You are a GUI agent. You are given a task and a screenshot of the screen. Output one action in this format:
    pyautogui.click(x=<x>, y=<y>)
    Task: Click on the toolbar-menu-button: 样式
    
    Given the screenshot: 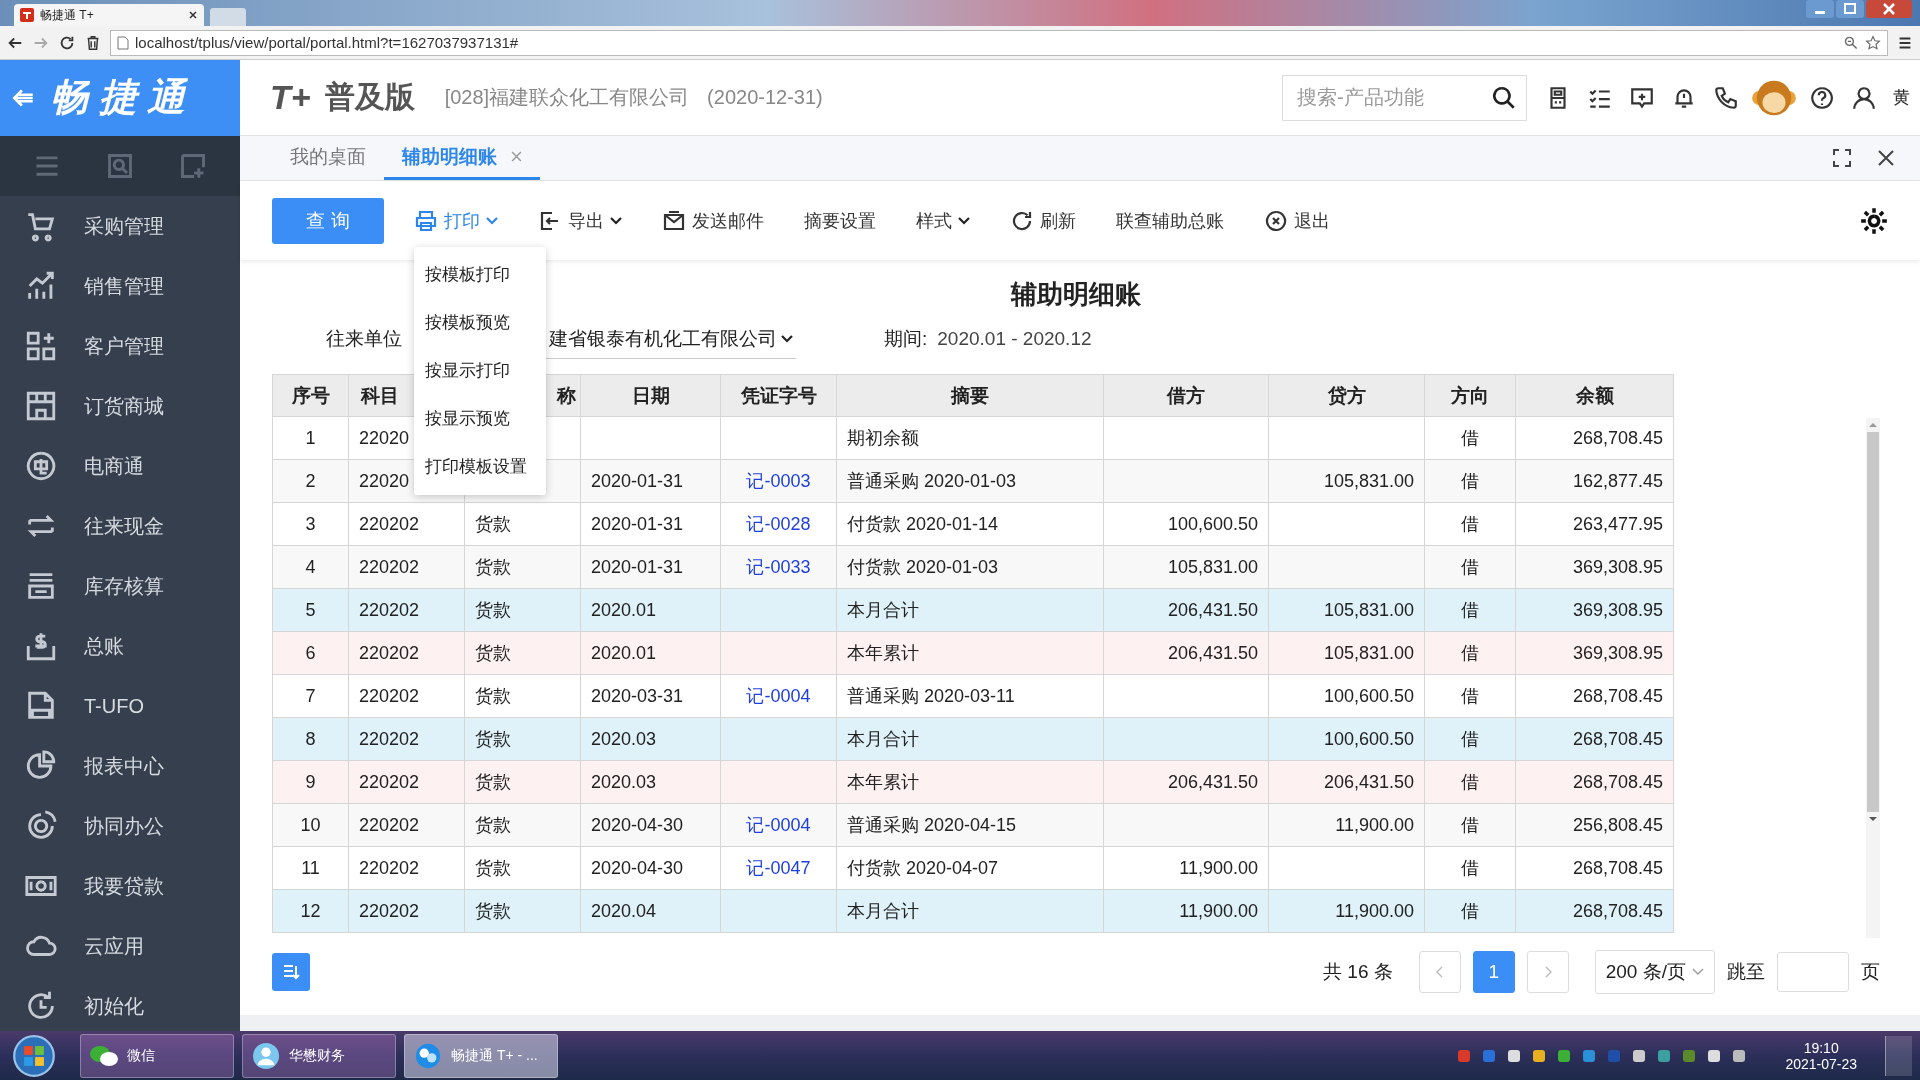 What is the action you would take?
    pyautogui.click(x=943, y=220)
    